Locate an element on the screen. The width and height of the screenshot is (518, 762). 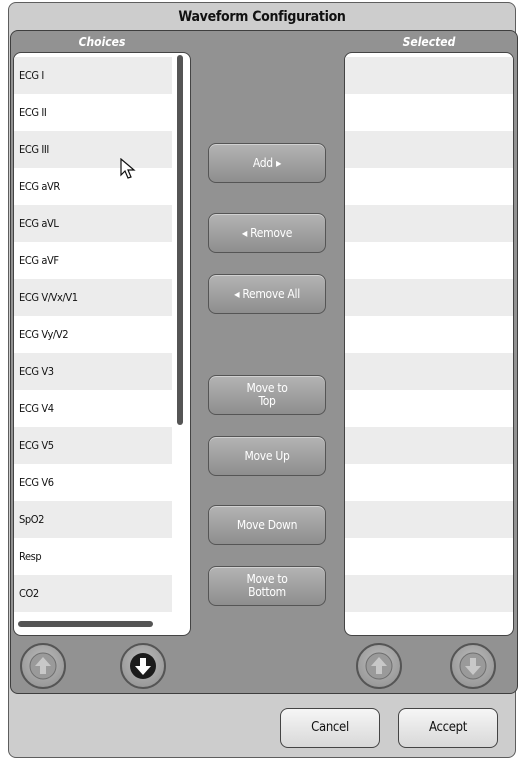
list-item: ECG V4 is located at coordinates (93, 408).